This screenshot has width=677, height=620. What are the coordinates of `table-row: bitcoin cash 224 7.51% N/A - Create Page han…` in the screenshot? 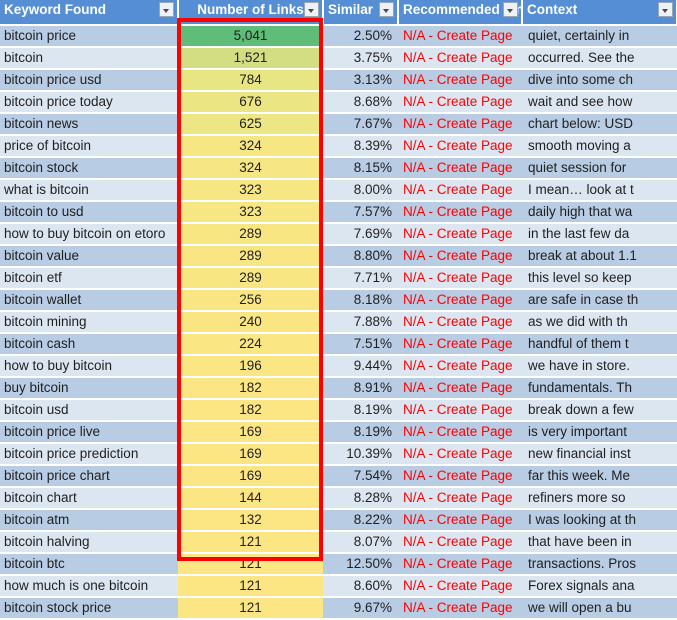 It's located at (338, 344).